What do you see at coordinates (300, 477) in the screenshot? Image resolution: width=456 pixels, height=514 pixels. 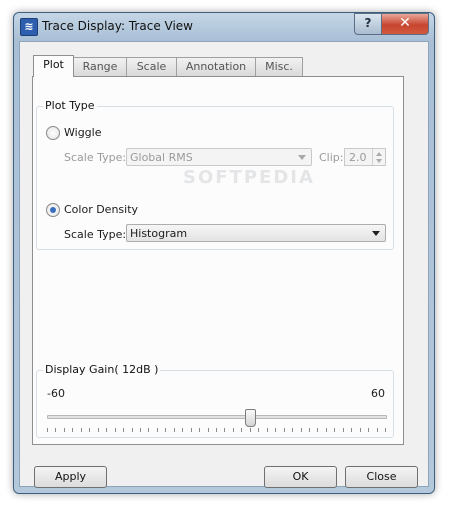 I see `ok-button: OK` at bounding box center [300, 477].